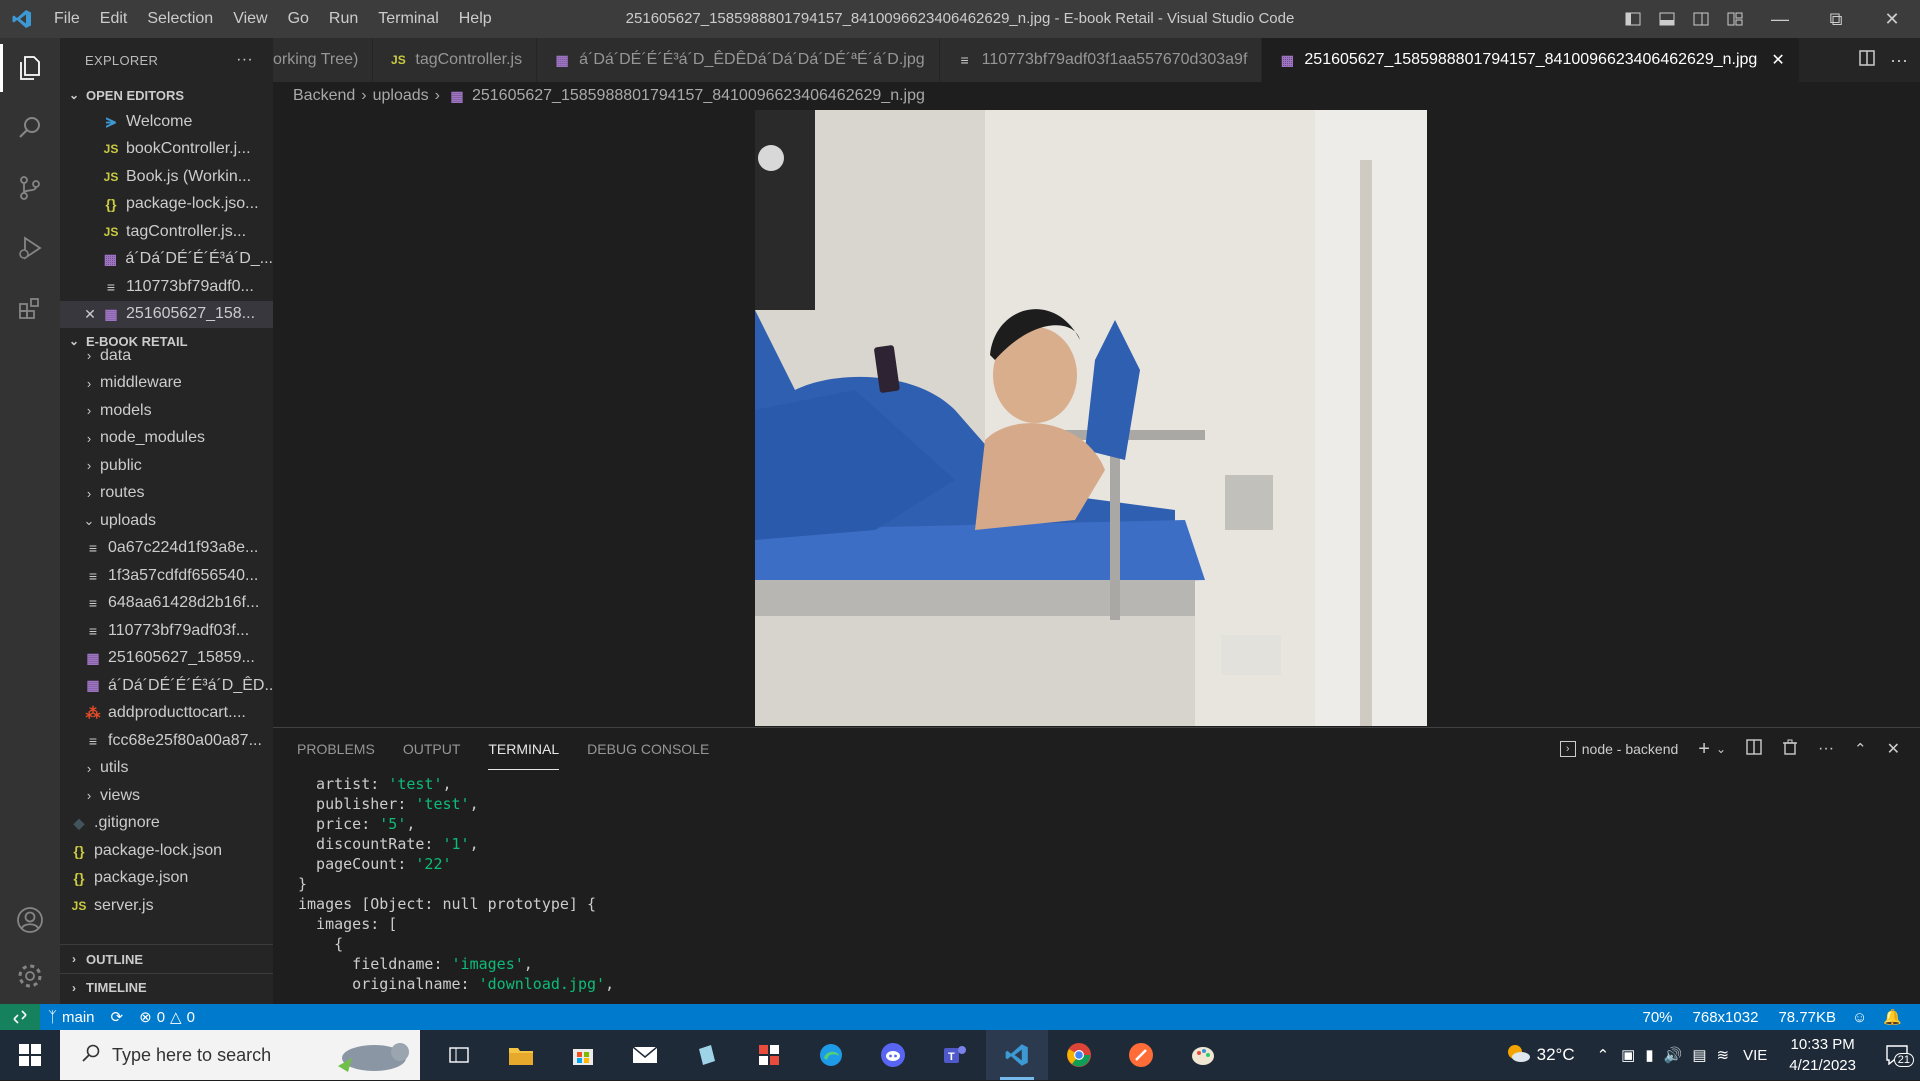 This screenshot has height=1081, width=1920. I want to click on folder-routes: › routes, so click(166, 494).